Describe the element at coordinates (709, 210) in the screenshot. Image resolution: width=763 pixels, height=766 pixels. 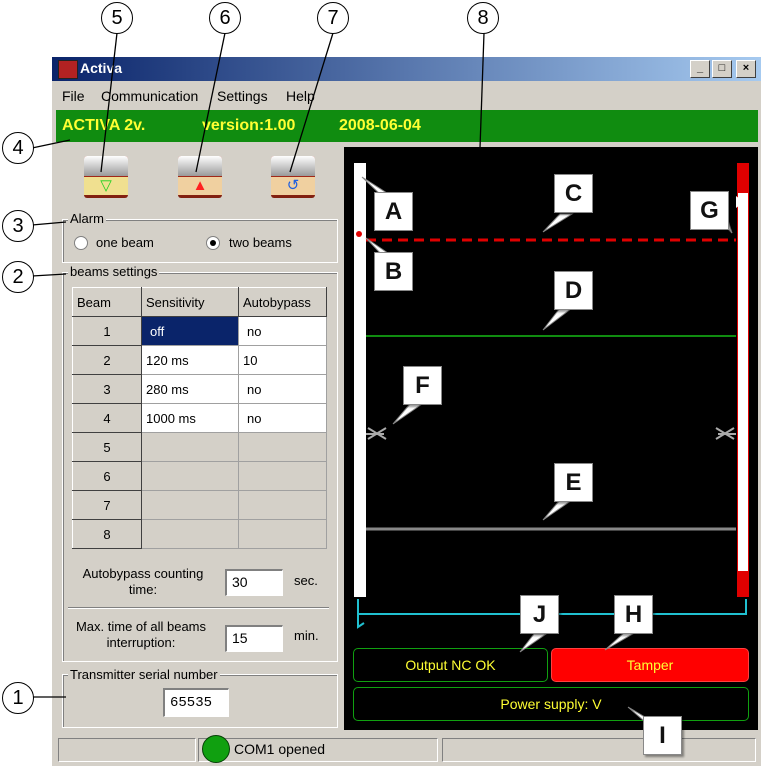
I see `callout-g: G` at that location.